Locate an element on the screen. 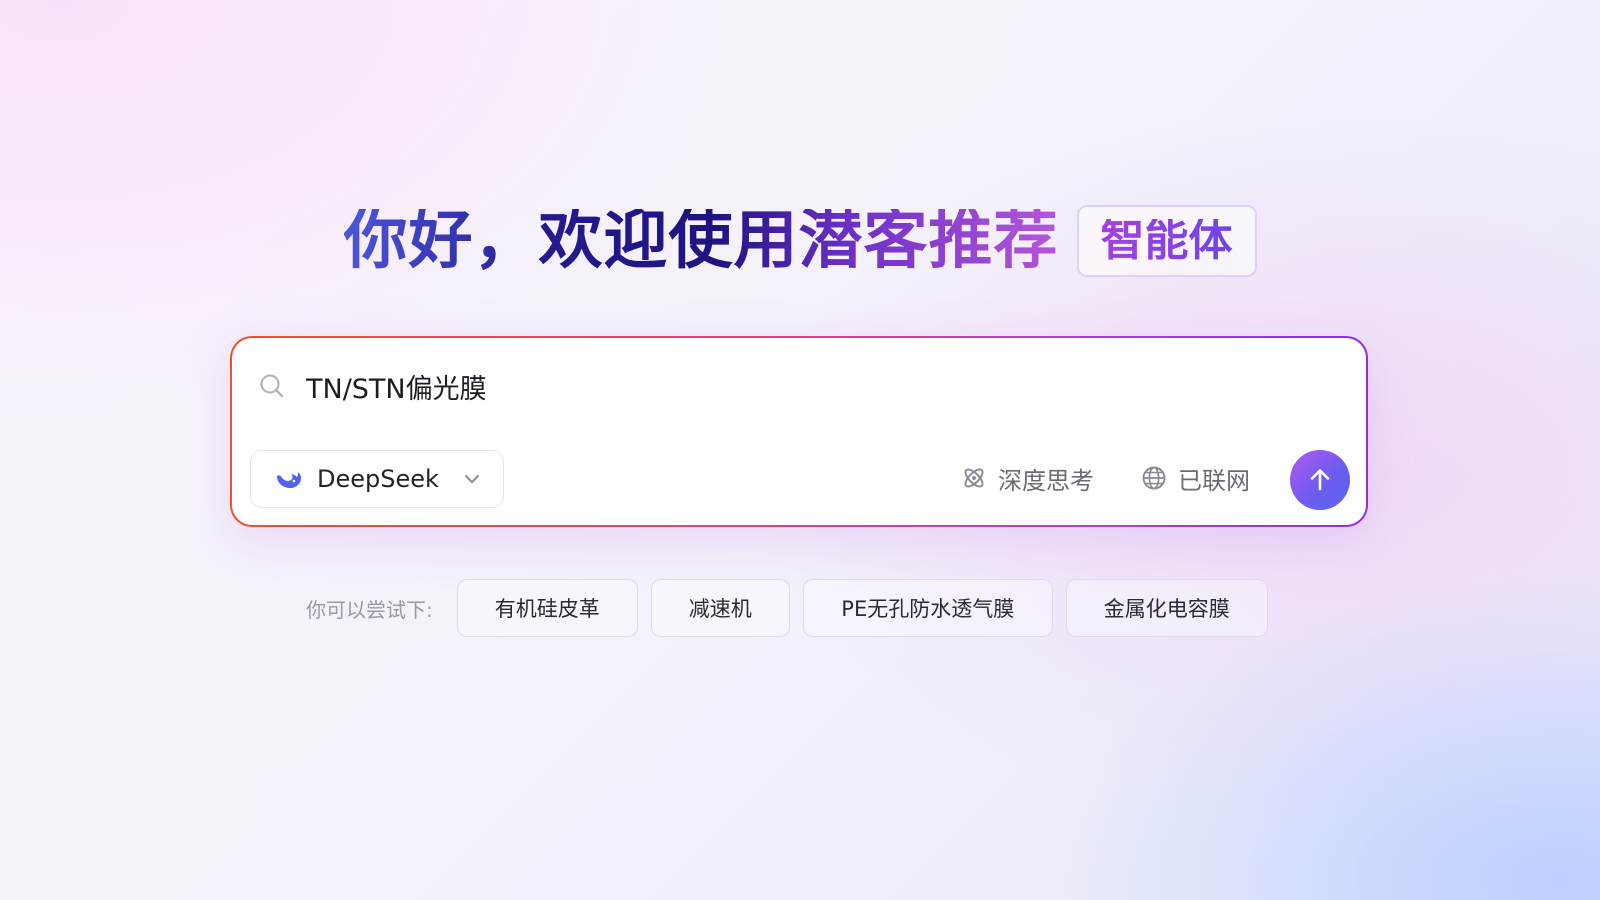 Image resolution: width=1600 pixels, height=900 pixels. web-search-toggle: 已联网 is located at coordinates (1195, 478).